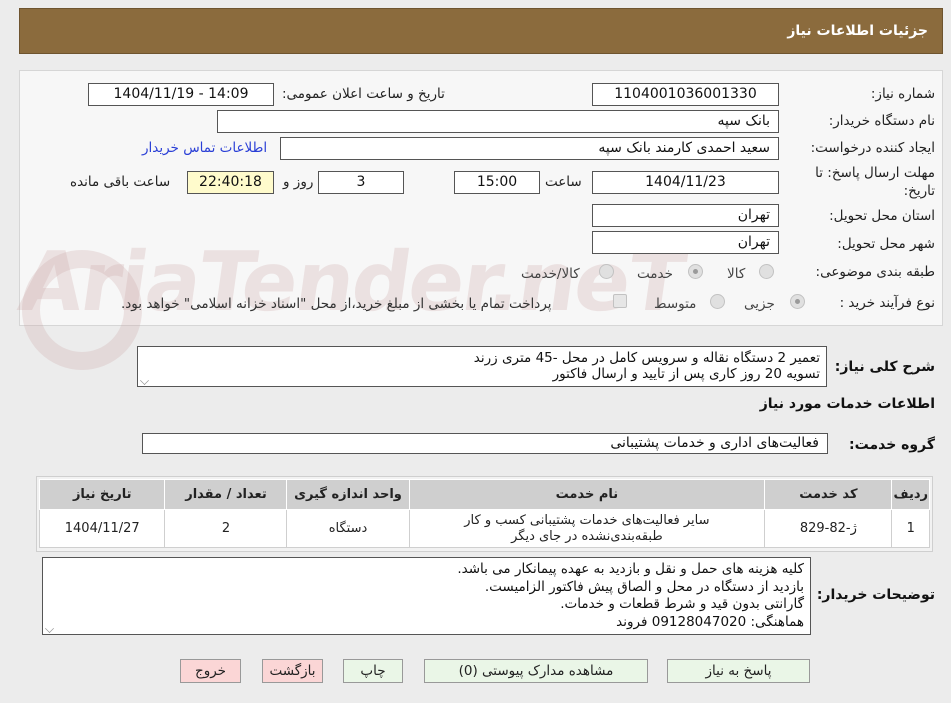 The width and height of the screenshot is (951, 703). Describe the element at coordinates (872, 148) in the screenshot. I see `creator-label: ایجاد کننده درخواست:` at that location.